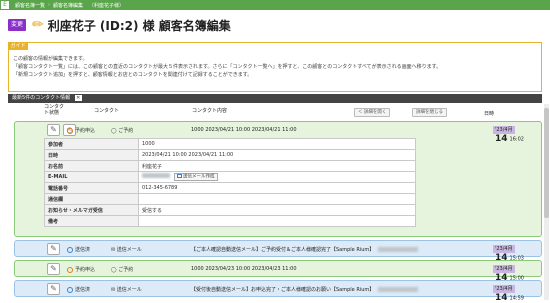  What do you see at coordinates (230, 166) in the screenshot?
I see `detail-row: お名前 利座花子` at bounding box center [230, 166].